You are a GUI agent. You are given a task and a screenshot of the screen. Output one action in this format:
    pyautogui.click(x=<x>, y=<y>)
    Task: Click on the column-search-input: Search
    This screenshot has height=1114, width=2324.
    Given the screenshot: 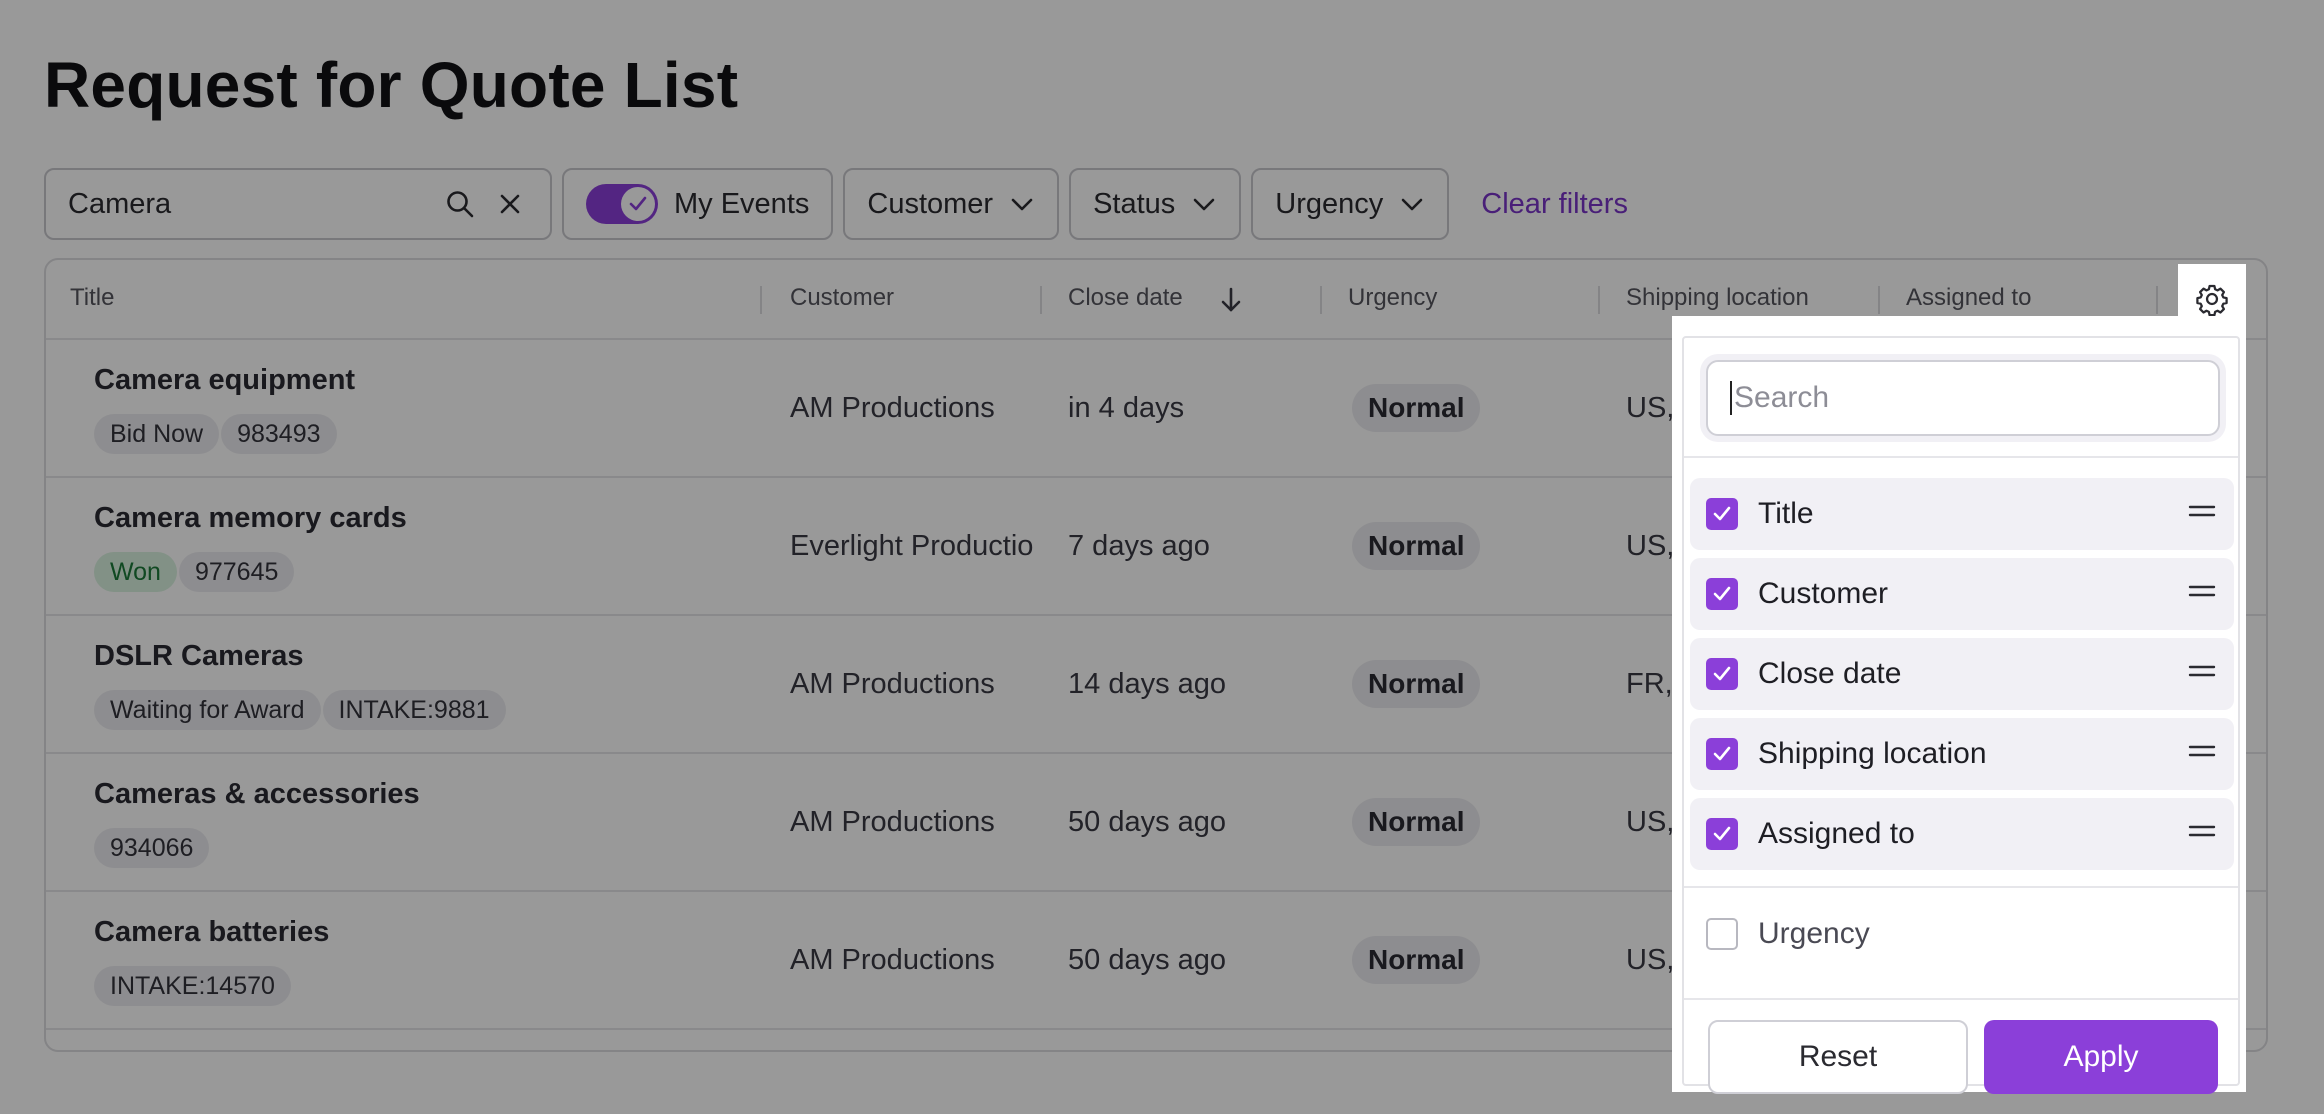 What is the action you would take?
    pyautogui.click(x=1963, y=398)
    